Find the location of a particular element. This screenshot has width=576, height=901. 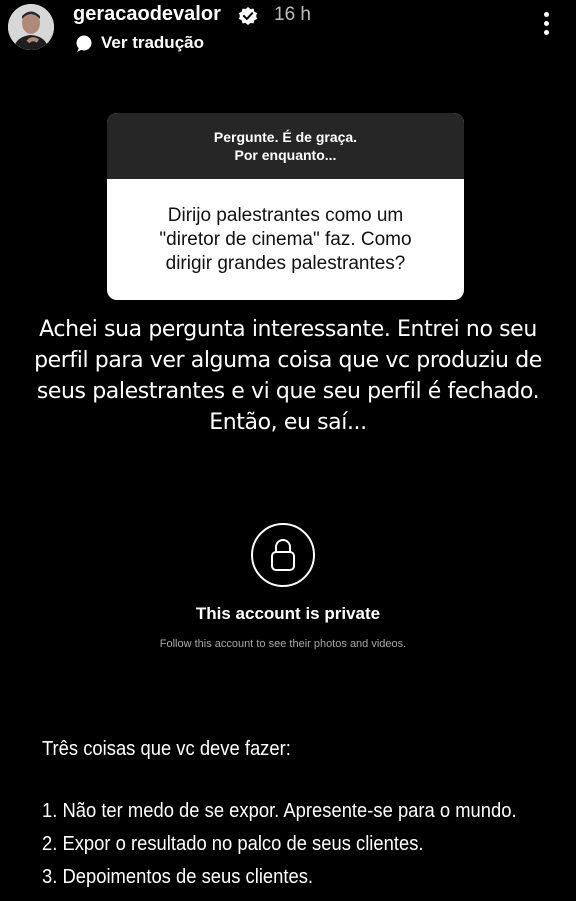

translate-icon is located at coordinates (84, 43).